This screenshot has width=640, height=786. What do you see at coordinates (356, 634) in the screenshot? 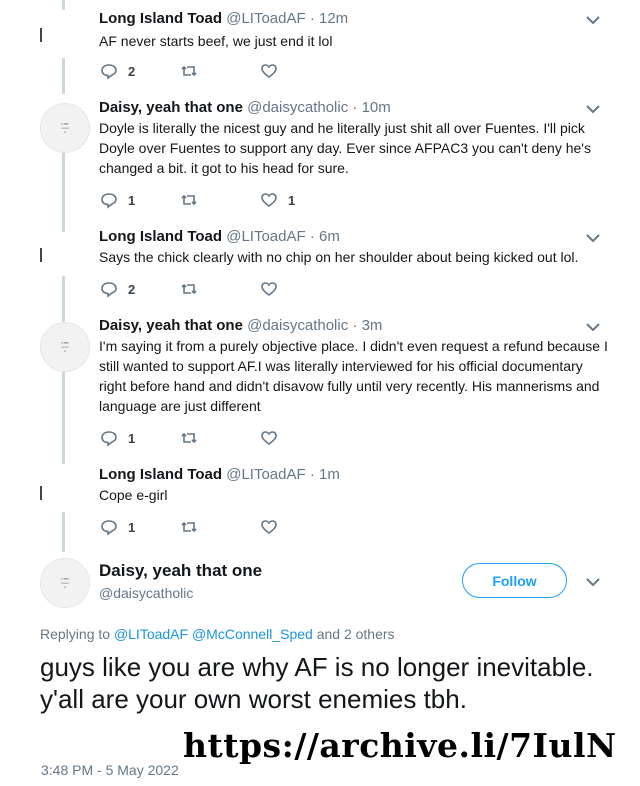
I see `replying-suffix: and 2 others` at bounding box center [356, 634].